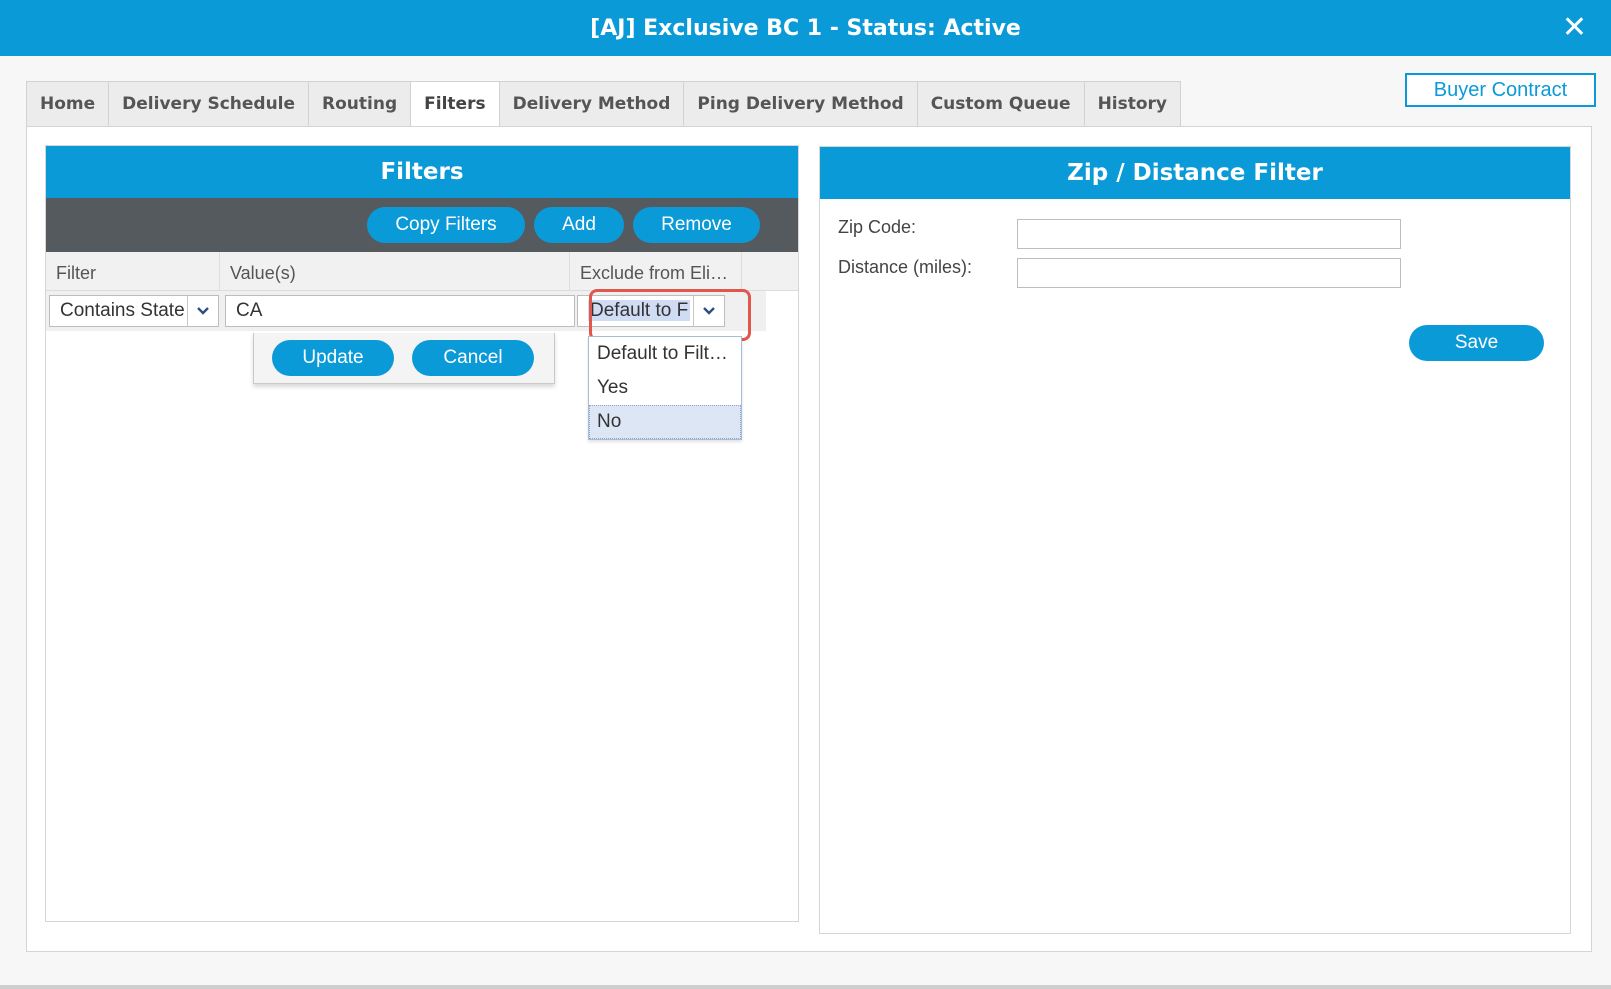  I want to click on tab-ping-delivery-method: Ping Delivery Method, so click(800, 104).